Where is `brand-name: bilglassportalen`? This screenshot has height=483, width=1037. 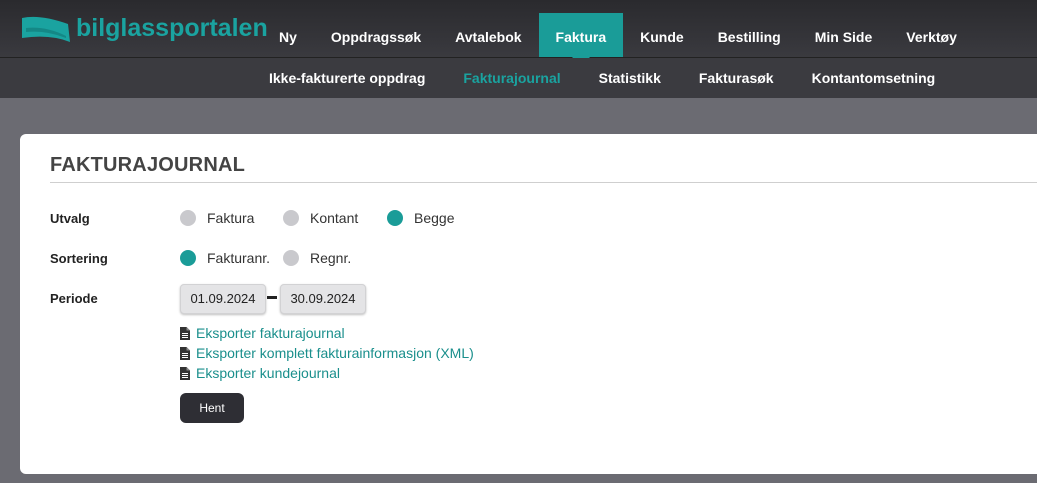
brand-name: bilglassportalen is located at coordinates (172, 28).